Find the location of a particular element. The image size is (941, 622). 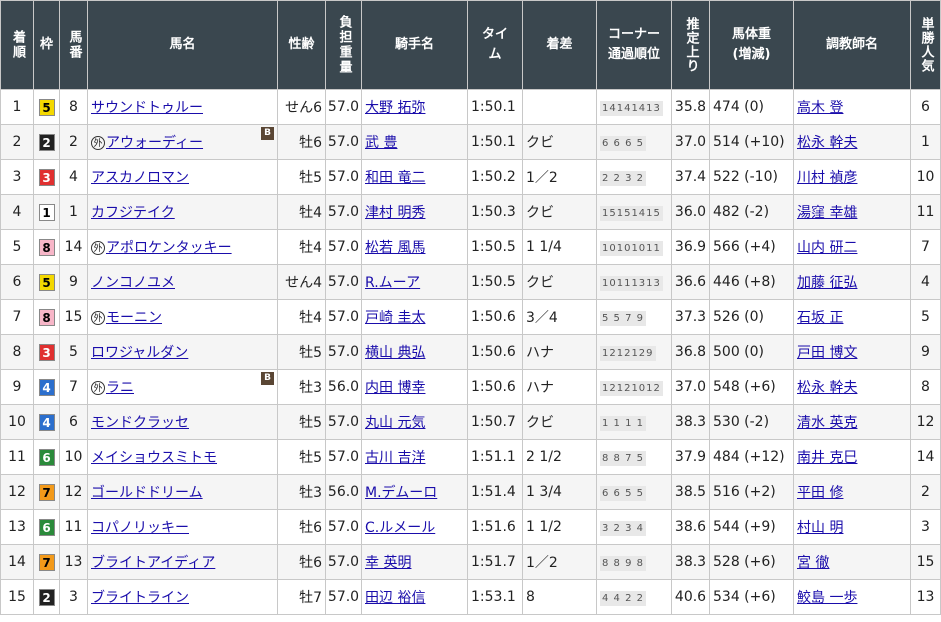

rank-cell: 15 is located at coordinates (17, 597).